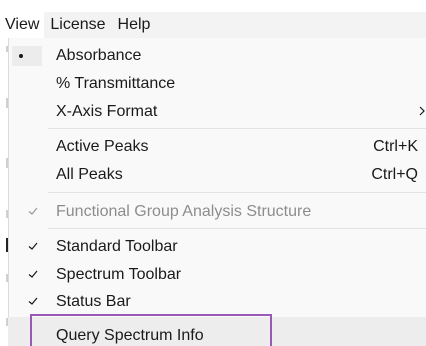  I want to click on title-strip, so click(213, 6).